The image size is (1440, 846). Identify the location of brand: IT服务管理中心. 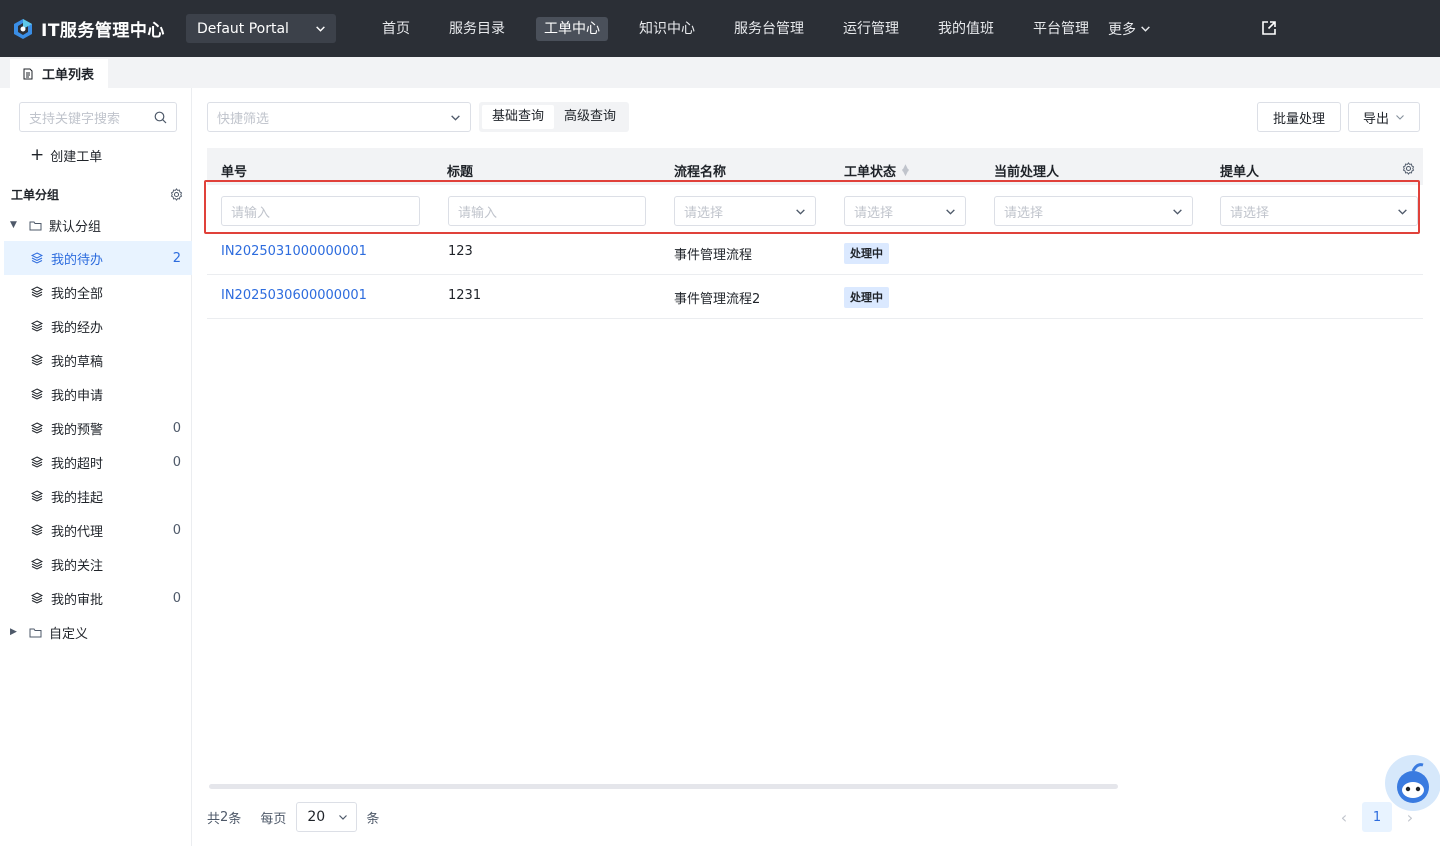
(94, 28).